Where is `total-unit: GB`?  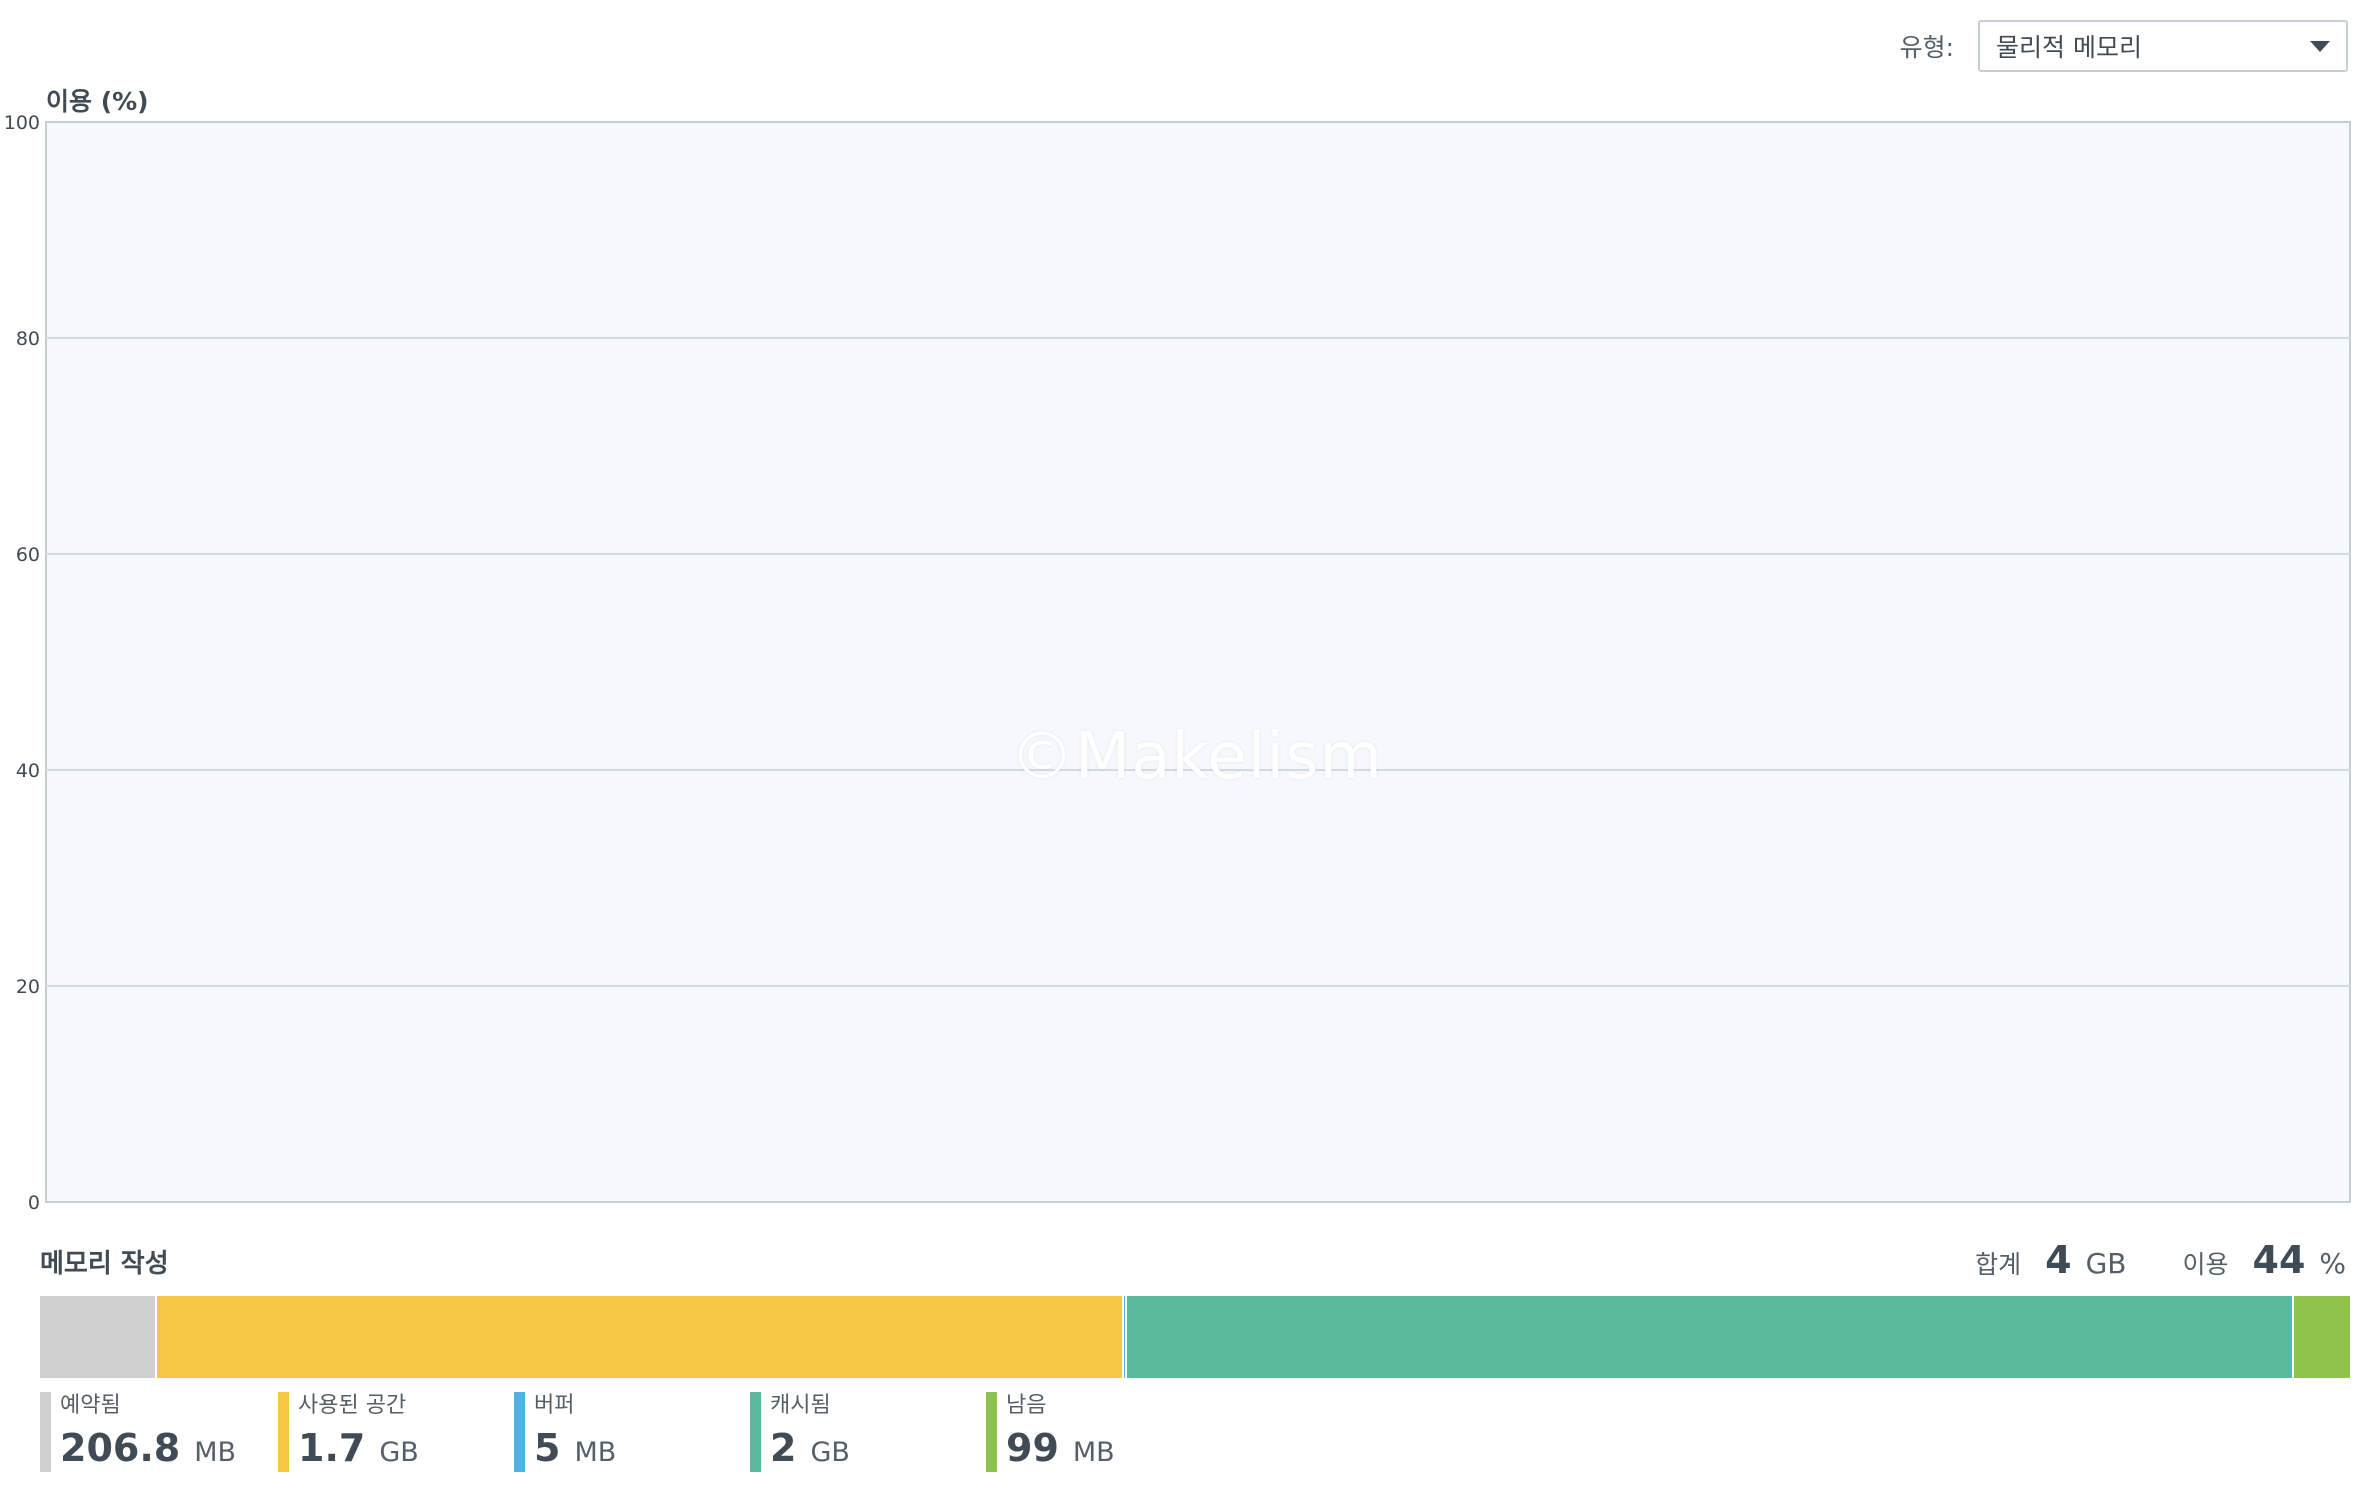
total-unit: GB is located at coordinates (2106, 1263).